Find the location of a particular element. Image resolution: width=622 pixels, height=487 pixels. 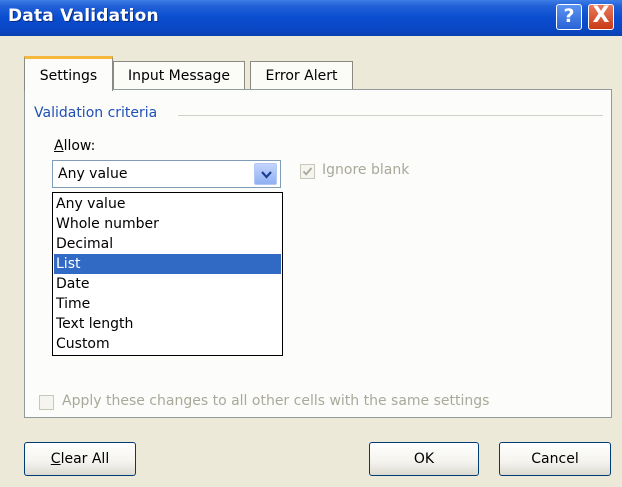

help-icon: ? is located at coordinates (569, 16).